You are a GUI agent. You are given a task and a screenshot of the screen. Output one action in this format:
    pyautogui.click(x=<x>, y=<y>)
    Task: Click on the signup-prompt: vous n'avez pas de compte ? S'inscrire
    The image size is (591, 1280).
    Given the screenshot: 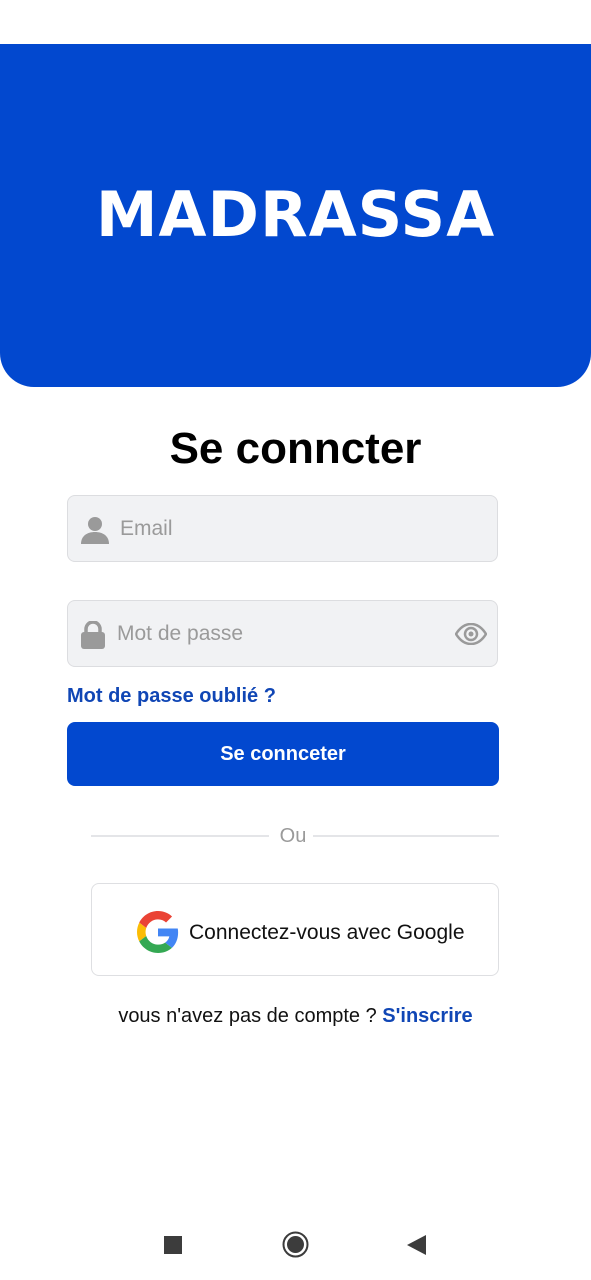 What is the action you would take?
    pyautogui.click(x=295, y=1016)
    